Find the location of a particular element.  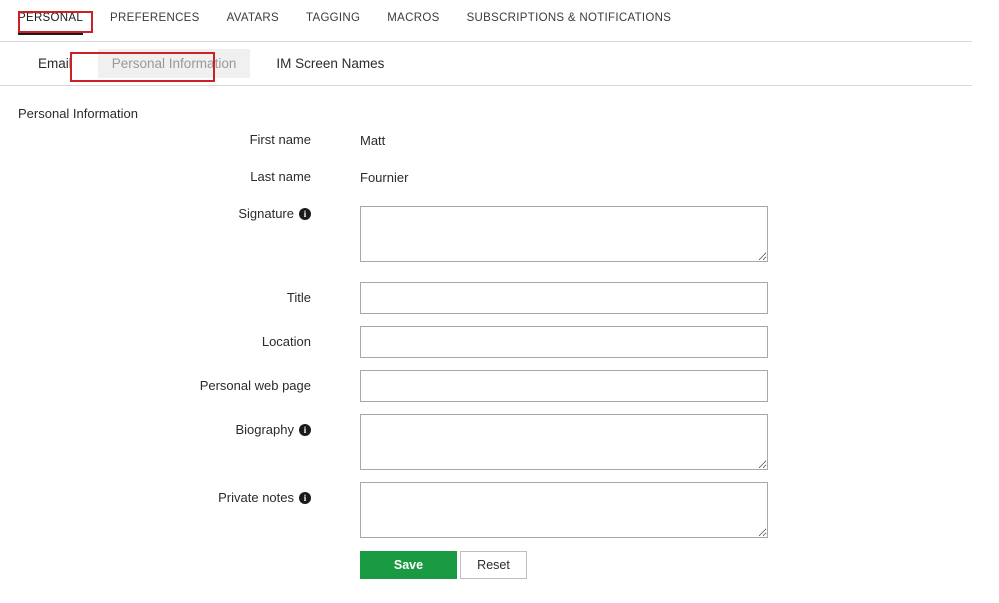

form-row-location: Location is located at coordinates (499, 342).